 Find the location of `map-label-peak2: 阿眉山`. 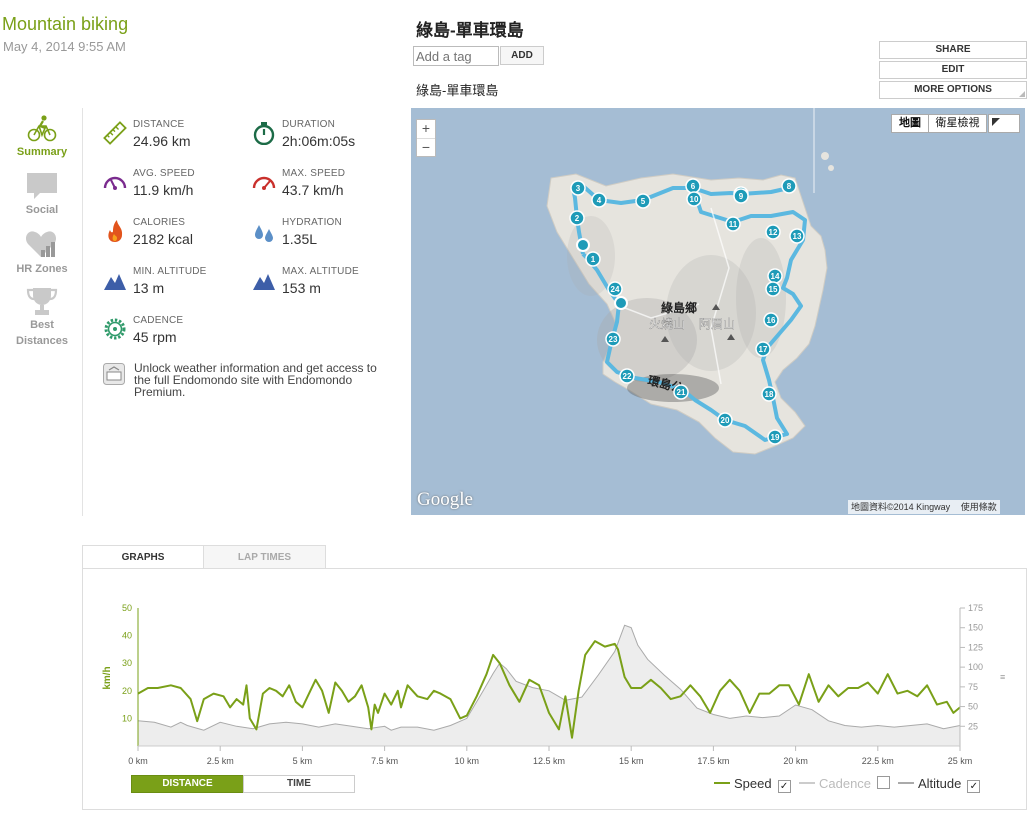

map-label-peak2: 阿眉山 is located at coordinates (717, 324).